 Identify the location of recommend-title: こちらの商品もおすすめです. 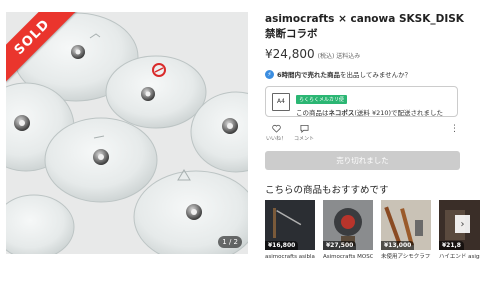
(327, 190).